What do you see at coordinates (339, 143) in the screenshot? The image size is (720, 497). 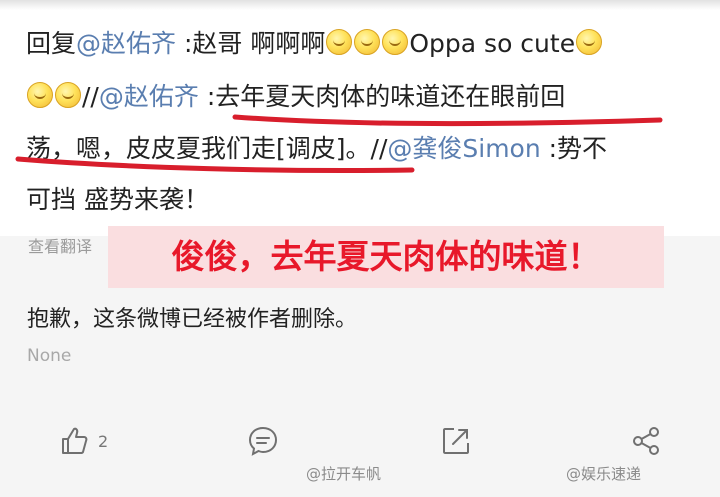 I see `red-underline-markup` at bounding box center [339, 143].